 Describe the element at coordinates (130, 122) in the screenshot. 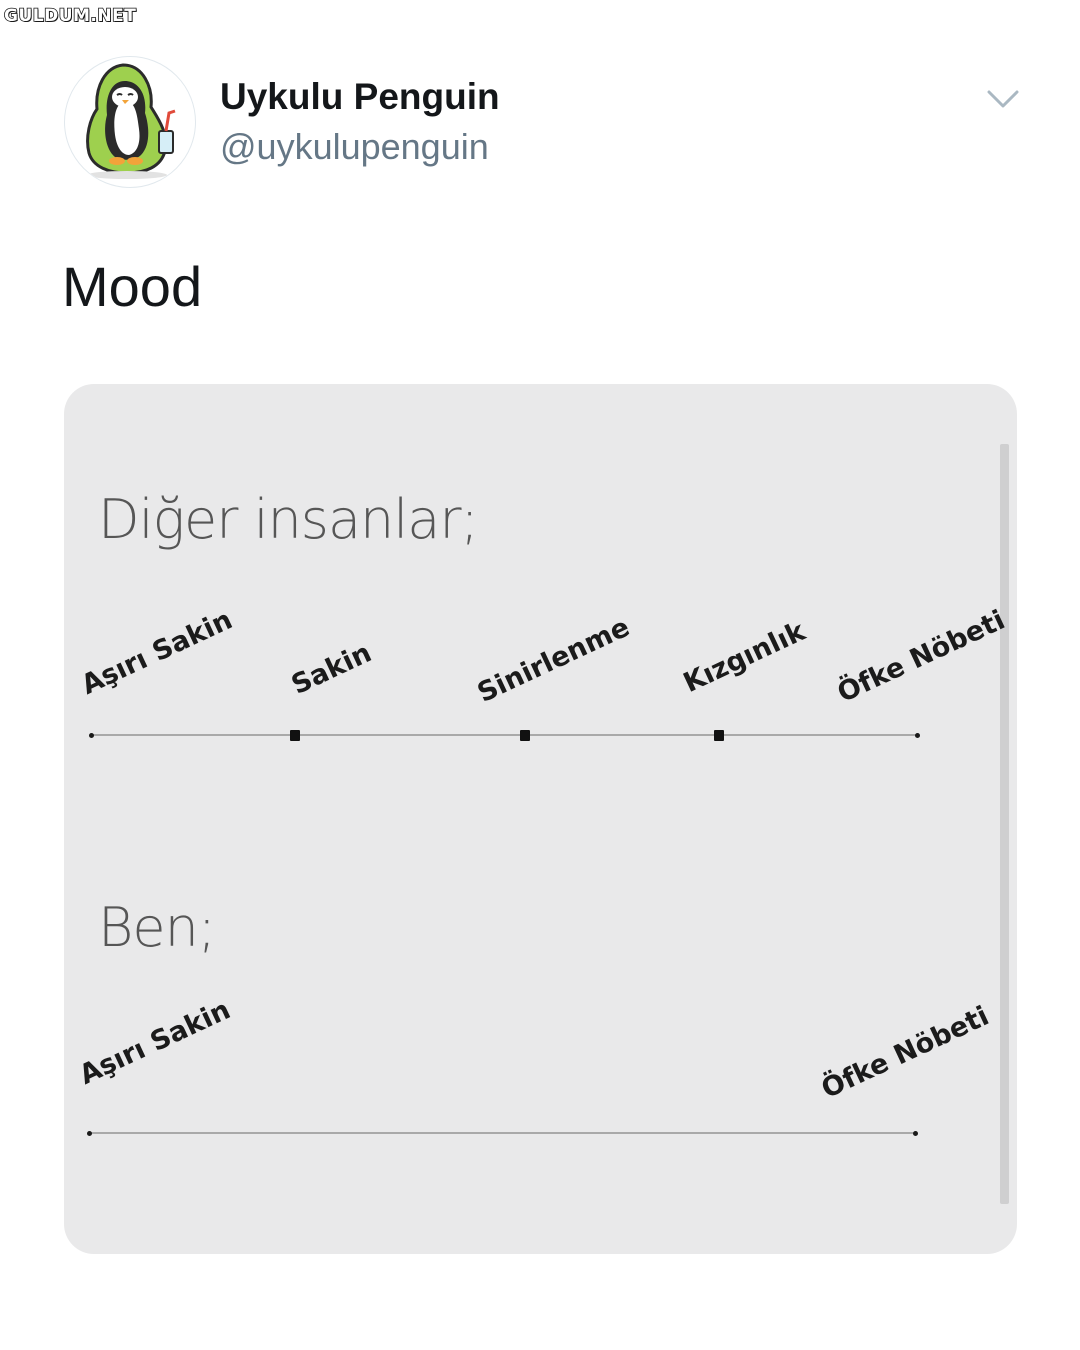

I see `penguin-avatar-icon` at that location.